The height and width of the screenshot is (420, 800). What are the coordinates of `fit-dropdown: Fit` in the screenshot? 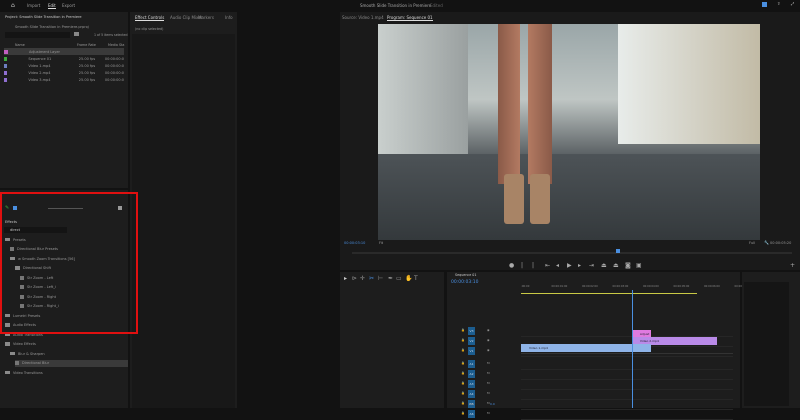 It's located at (381, 243).